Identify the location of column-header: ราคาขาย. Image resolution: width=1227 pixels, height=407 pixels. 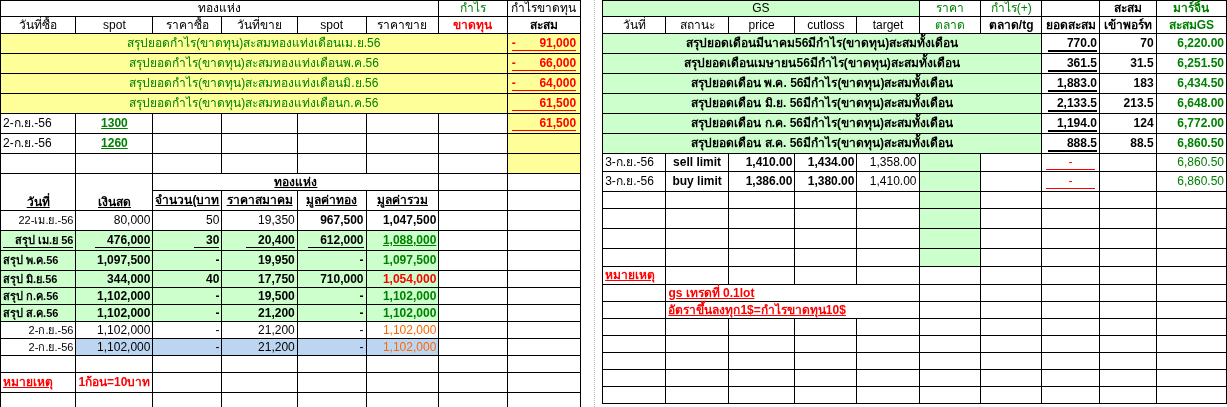
(402, 25).